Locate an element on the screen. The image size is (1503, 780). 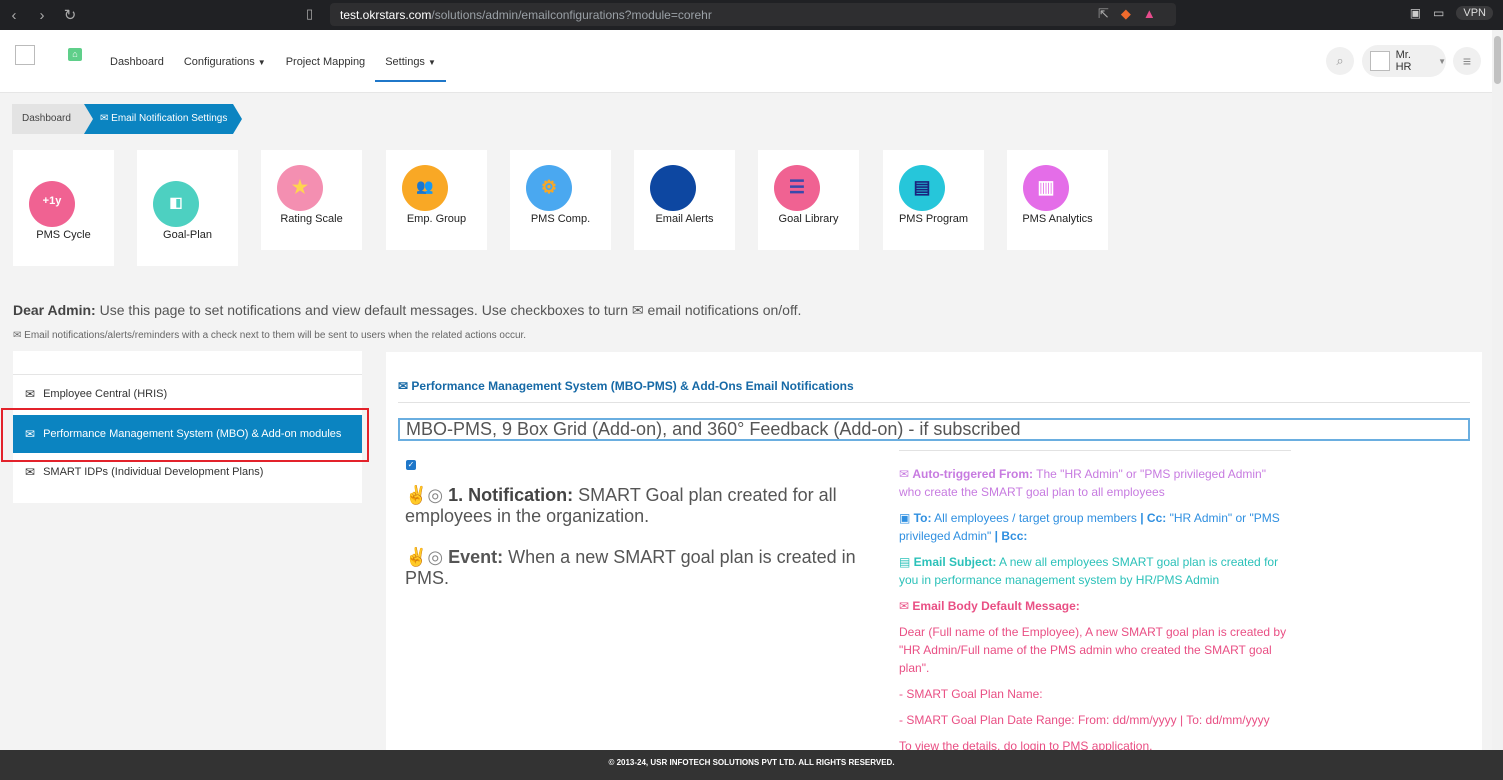
pms-comp-glyph: ⚙ is located at coordinates (549, 187).